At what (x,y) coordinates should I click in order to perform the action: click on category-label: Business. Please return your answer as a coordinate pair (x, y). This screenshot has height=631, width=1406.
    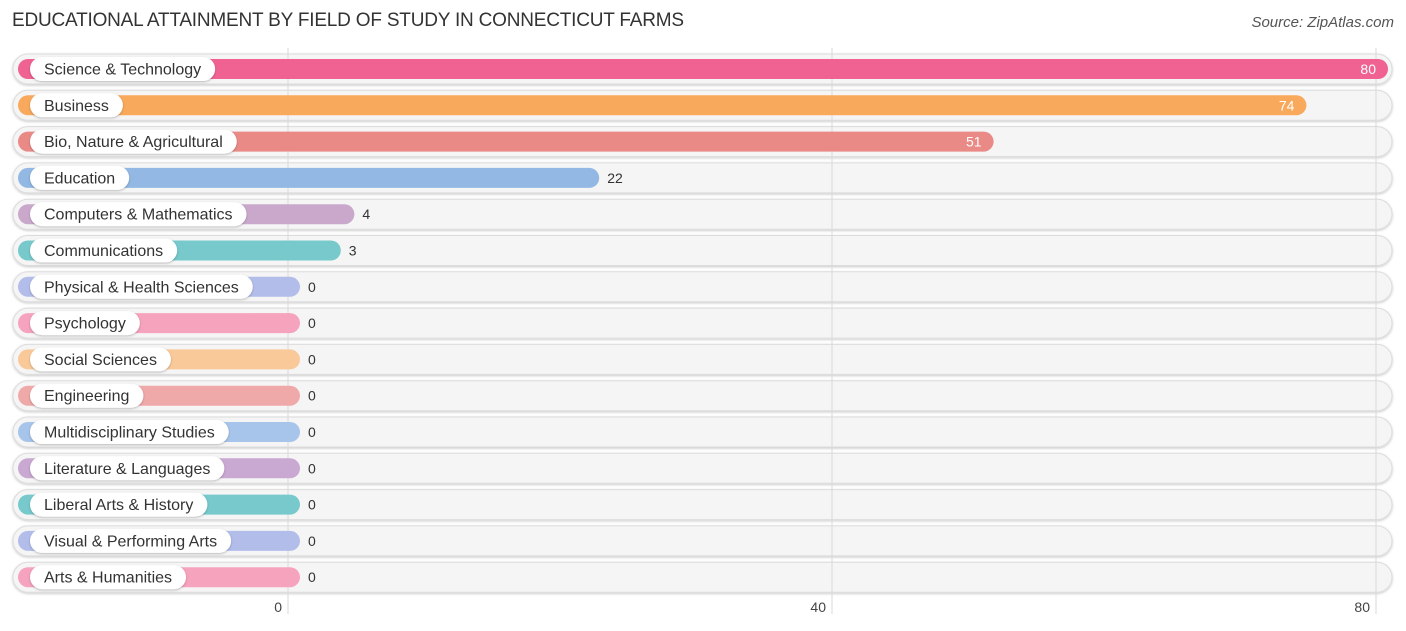
    Looking at the image, I should click on (76, 106).